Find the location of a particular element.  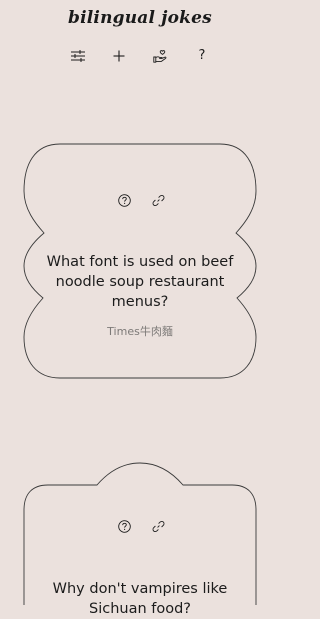

help-button: ? is located at coordinates (202, 56).